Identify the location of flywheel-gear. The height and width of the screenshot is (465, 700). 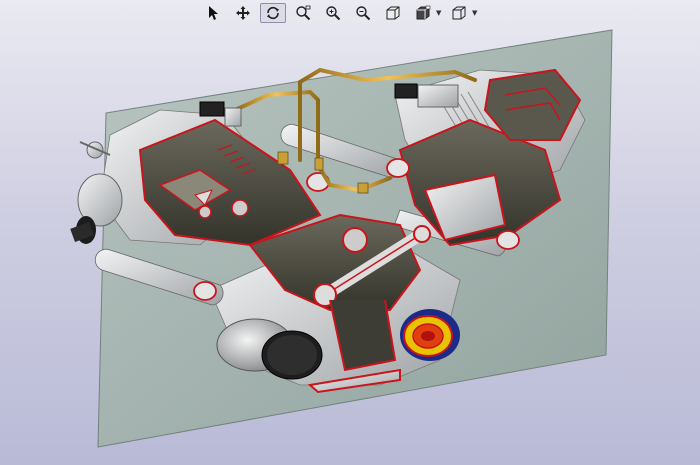
(430, 335).